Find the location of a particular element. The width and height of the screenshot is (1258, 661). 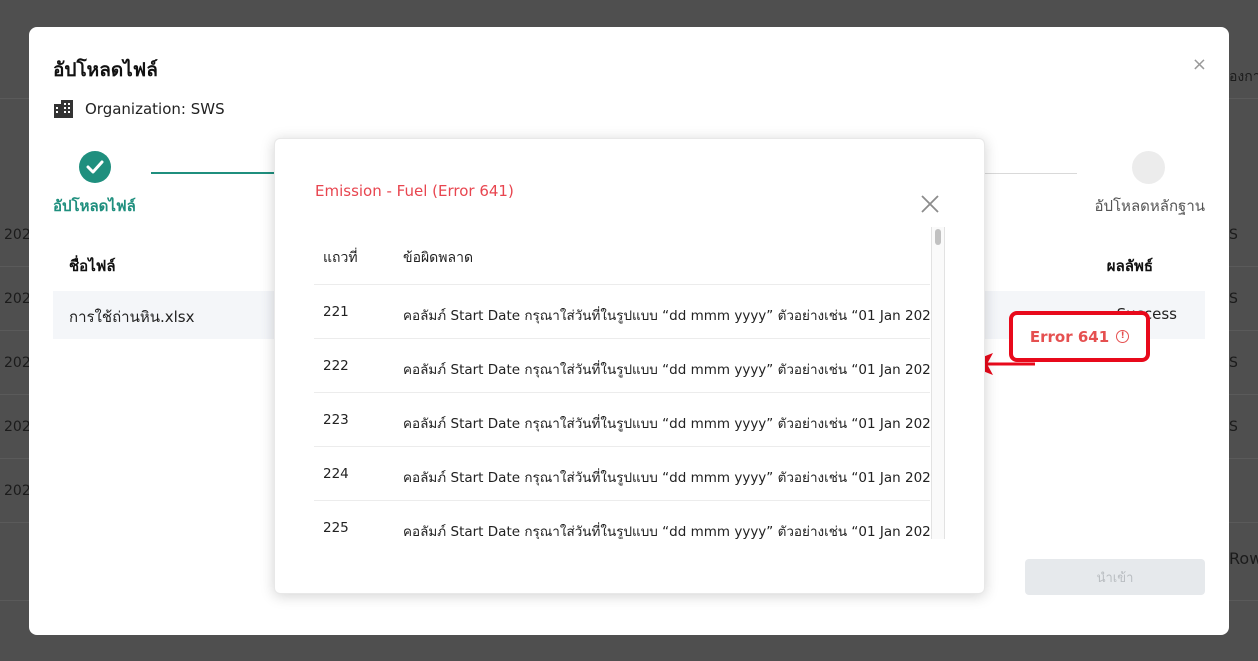

modal-title: อัปโหลดไฟล์ is located at coordinates (105, 70).